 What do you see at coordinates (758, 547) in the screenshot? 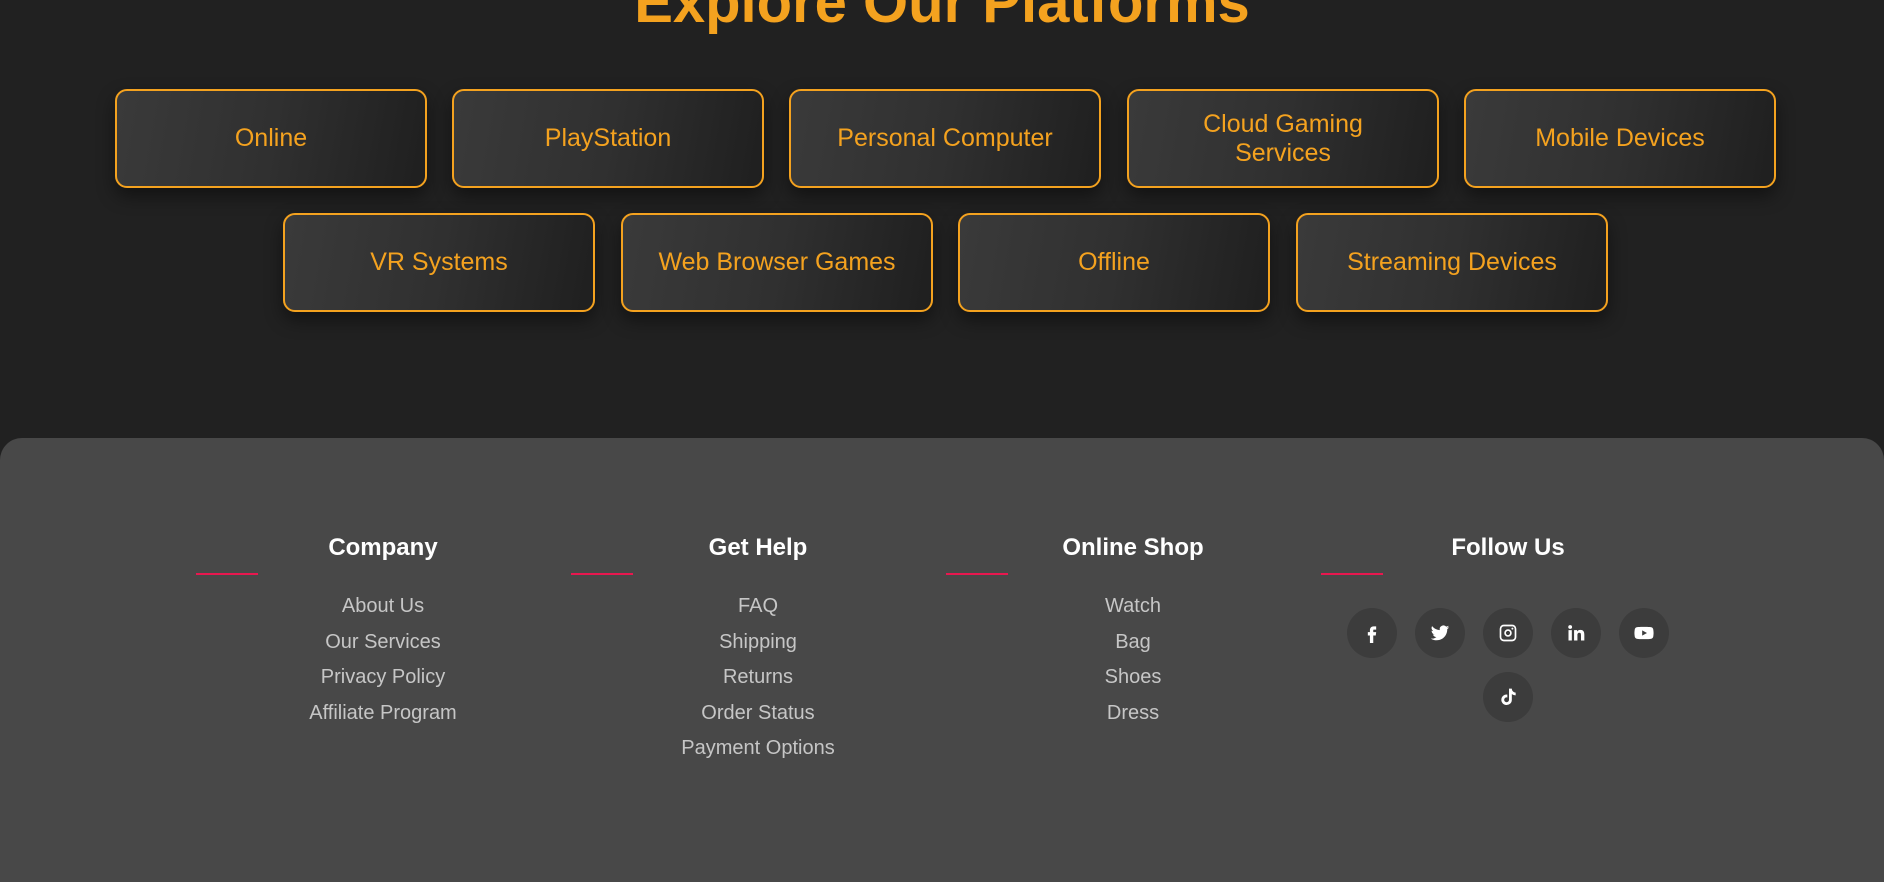
I see `footer-column-title: Get Help` at bounding box center [758, 547].